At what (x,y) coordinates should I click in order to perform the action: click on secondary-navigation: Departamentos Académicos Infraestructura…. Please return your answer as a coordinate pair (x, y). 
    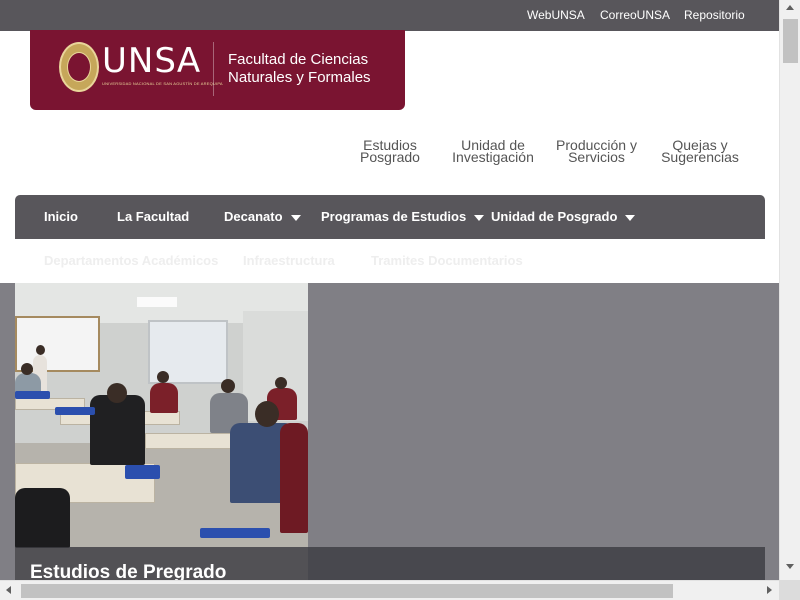
    Looking at the image, I should click on (390, 261).